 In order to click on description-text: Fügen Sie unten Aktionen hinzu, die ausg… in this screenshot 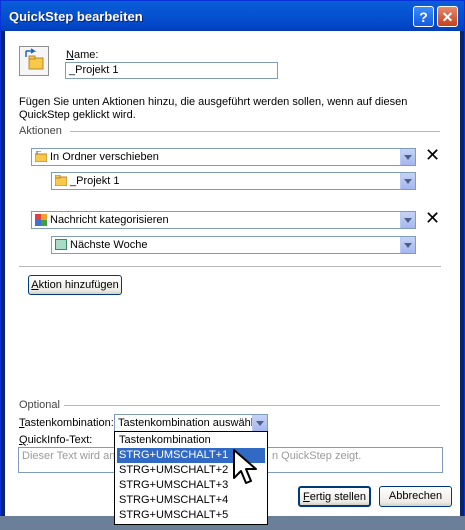, I will do `click(213, 108)`.